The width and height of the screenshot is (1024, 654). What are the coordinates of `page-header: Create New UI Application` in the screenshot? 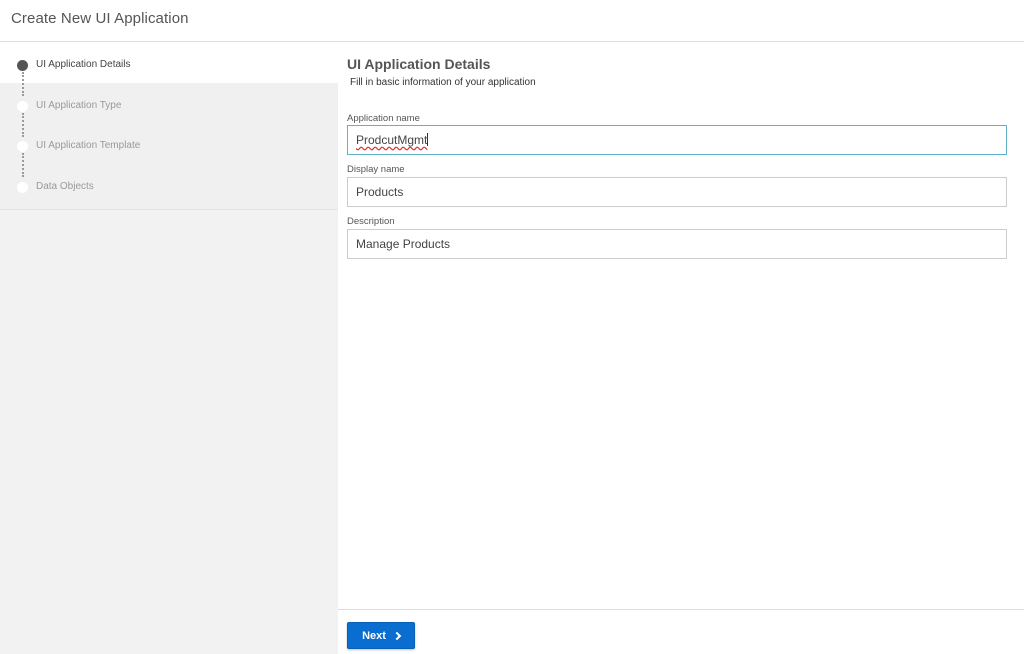 It's located at (512, 21).